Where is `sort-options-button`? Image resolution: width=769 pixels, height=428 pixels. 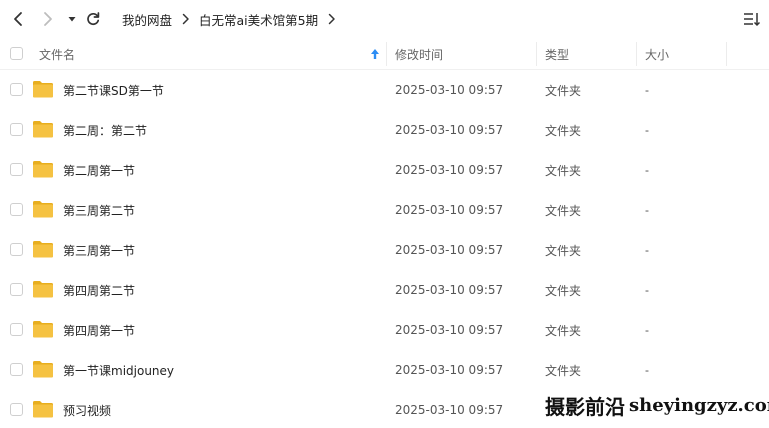
sort-options-button is located at coordinates (752, 19).